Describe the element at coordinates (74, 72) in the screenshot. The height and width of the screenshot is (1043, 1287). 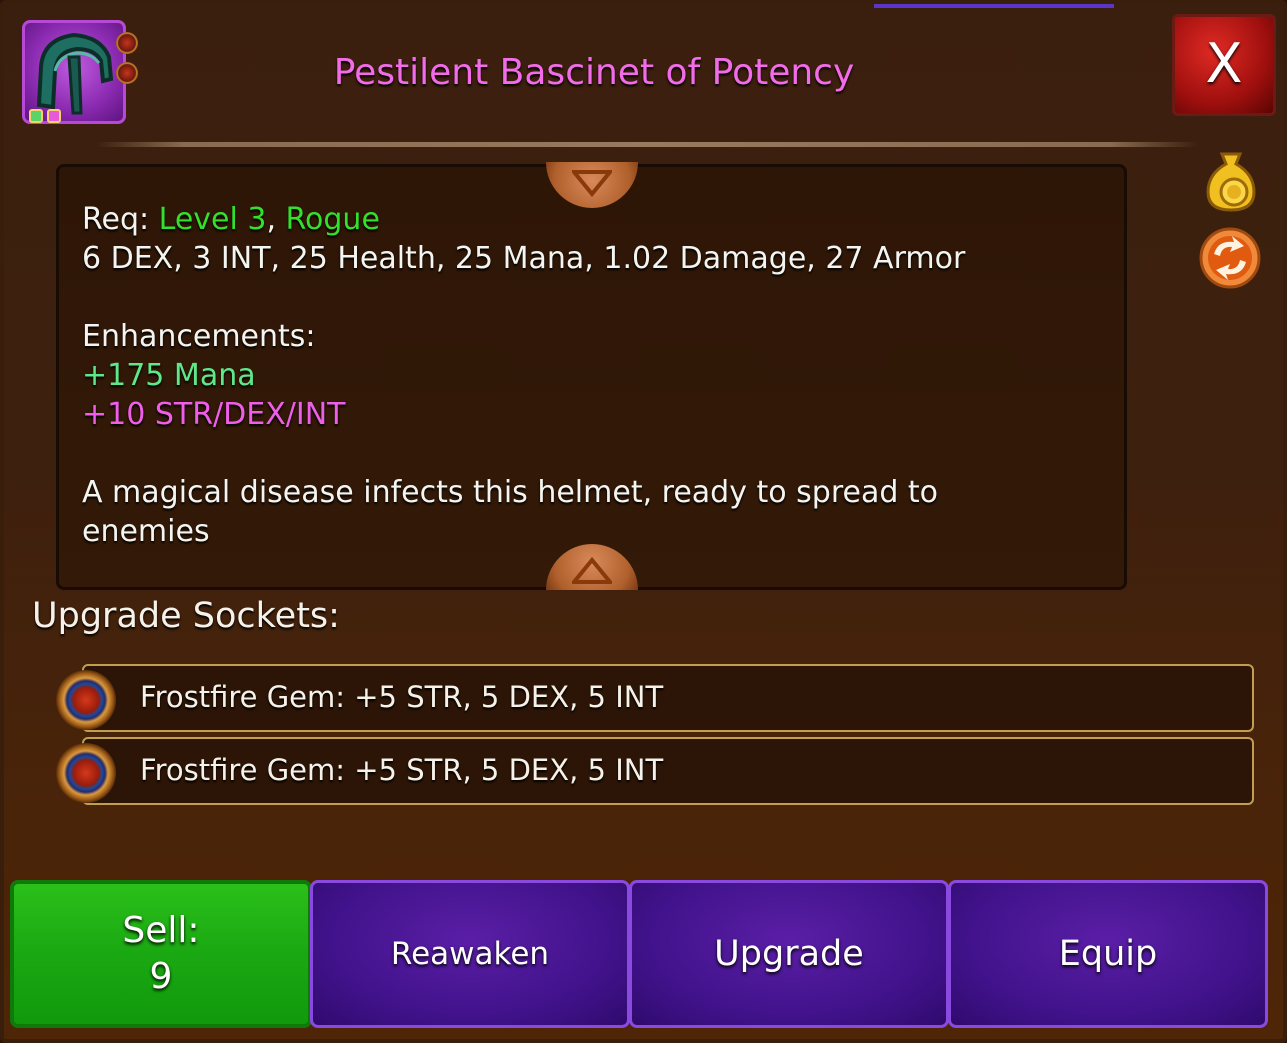
I see `helmet-icon` at that location.